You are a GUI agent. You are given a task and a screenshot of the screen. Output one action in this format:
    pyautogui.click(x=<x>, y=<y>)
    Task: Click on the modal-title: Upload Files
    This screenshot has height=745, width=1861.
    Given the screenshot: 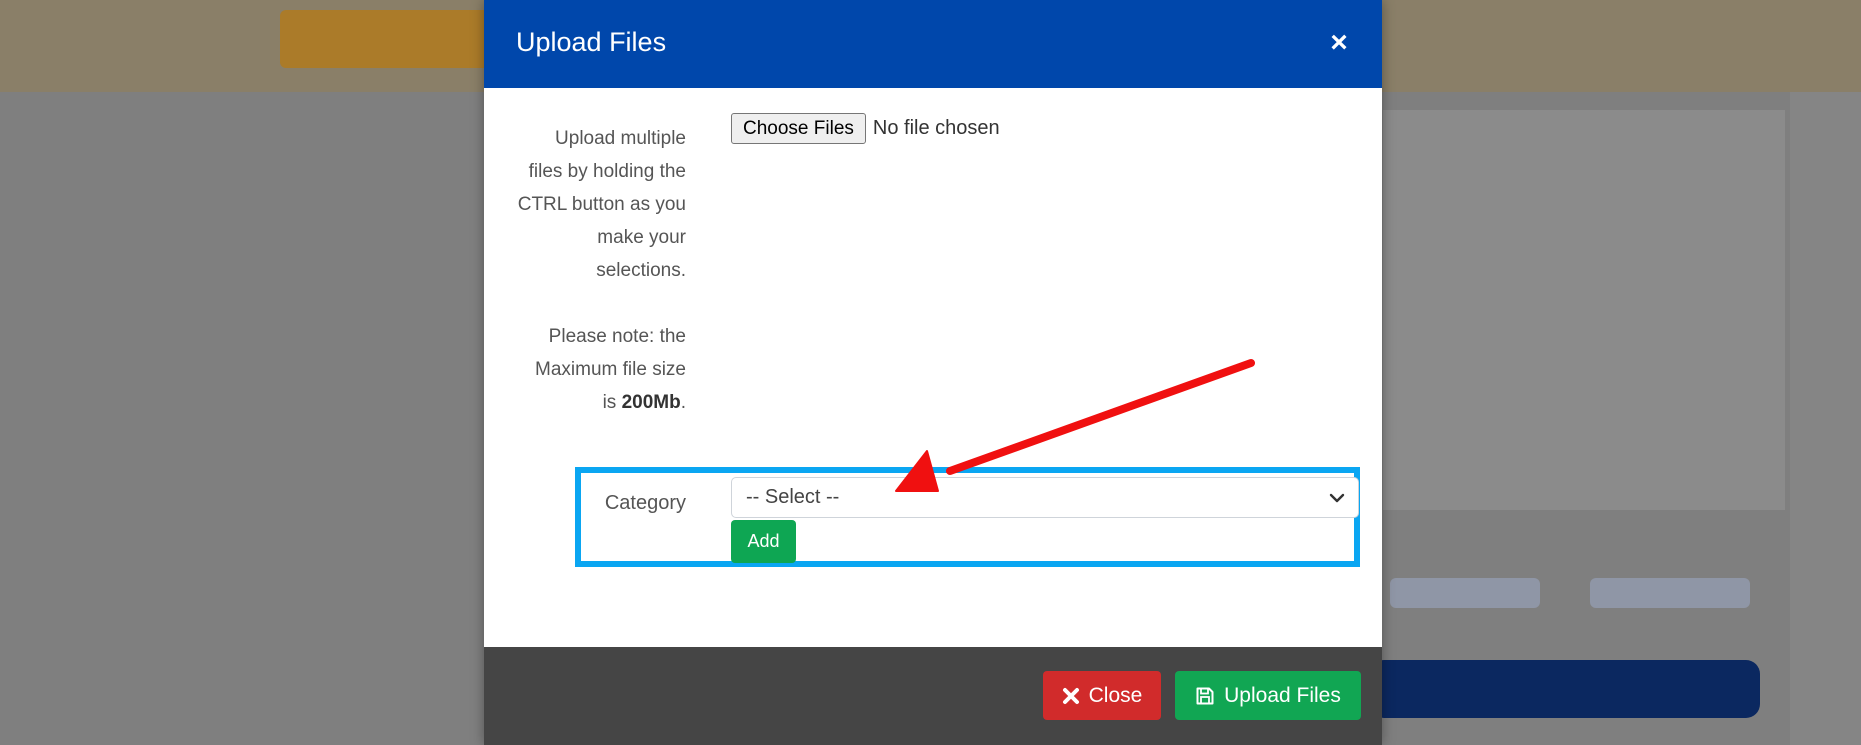 What is the action you would take?
    pyautogui.click(x=591, y=42)
    